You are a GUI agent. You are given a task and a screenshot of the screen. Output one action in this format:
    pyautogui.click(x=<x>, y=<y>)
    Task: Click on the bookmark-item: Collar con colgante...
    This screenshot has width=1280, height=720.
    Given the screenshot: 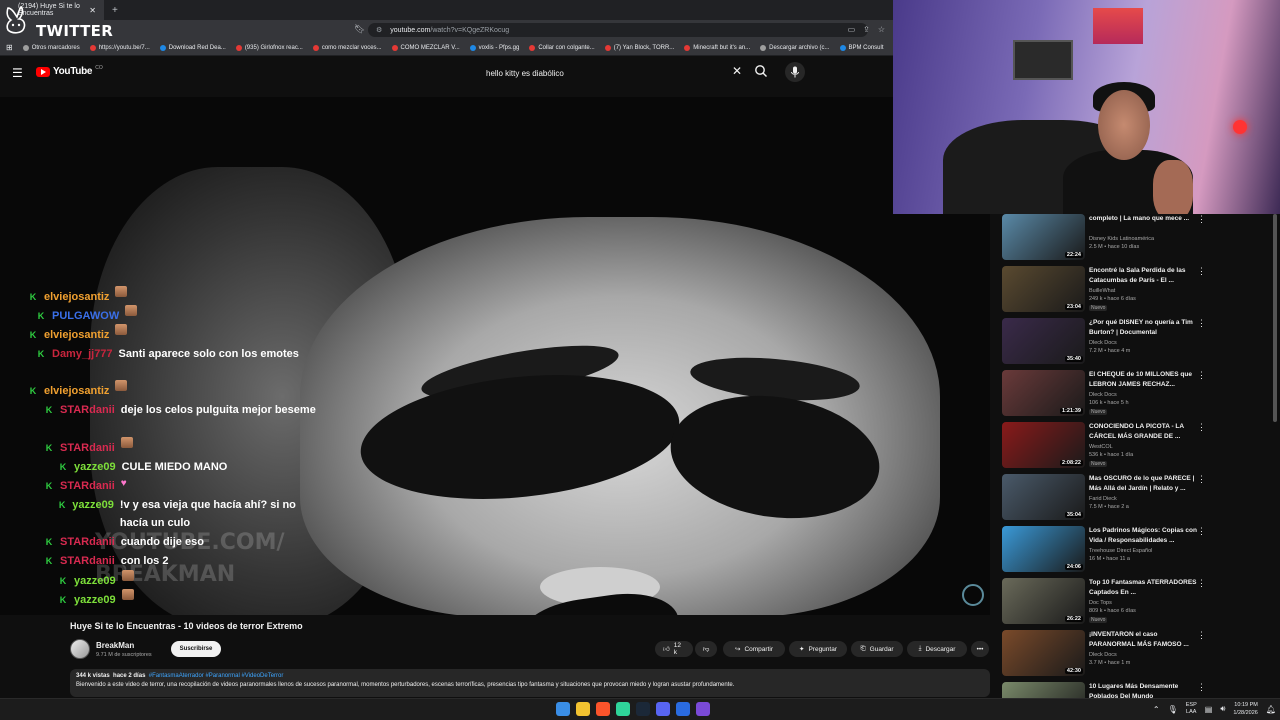 What is the action you would take?
    pyautogui.click(x=562, y=47)
    